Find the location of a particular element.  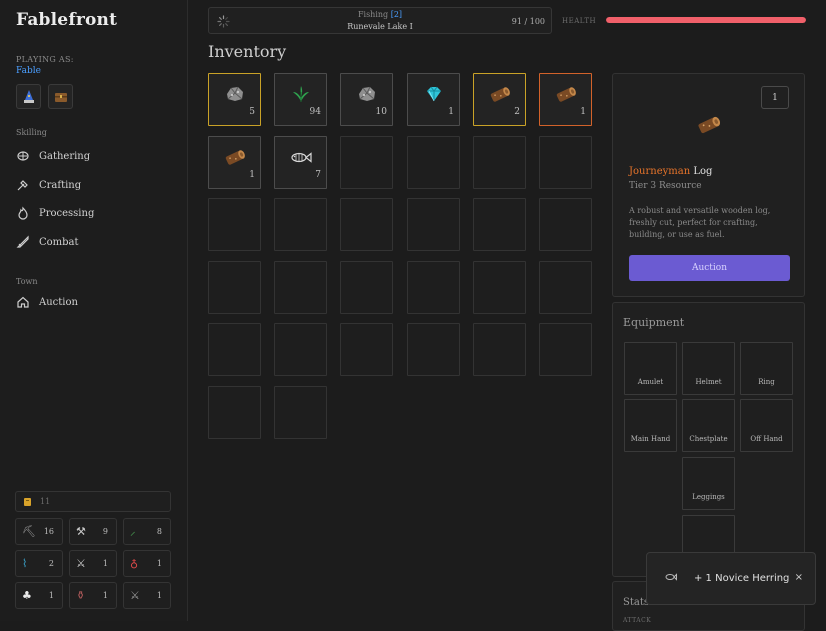

tool-chef: ♣ 1 is located at coordinates (39, 595).